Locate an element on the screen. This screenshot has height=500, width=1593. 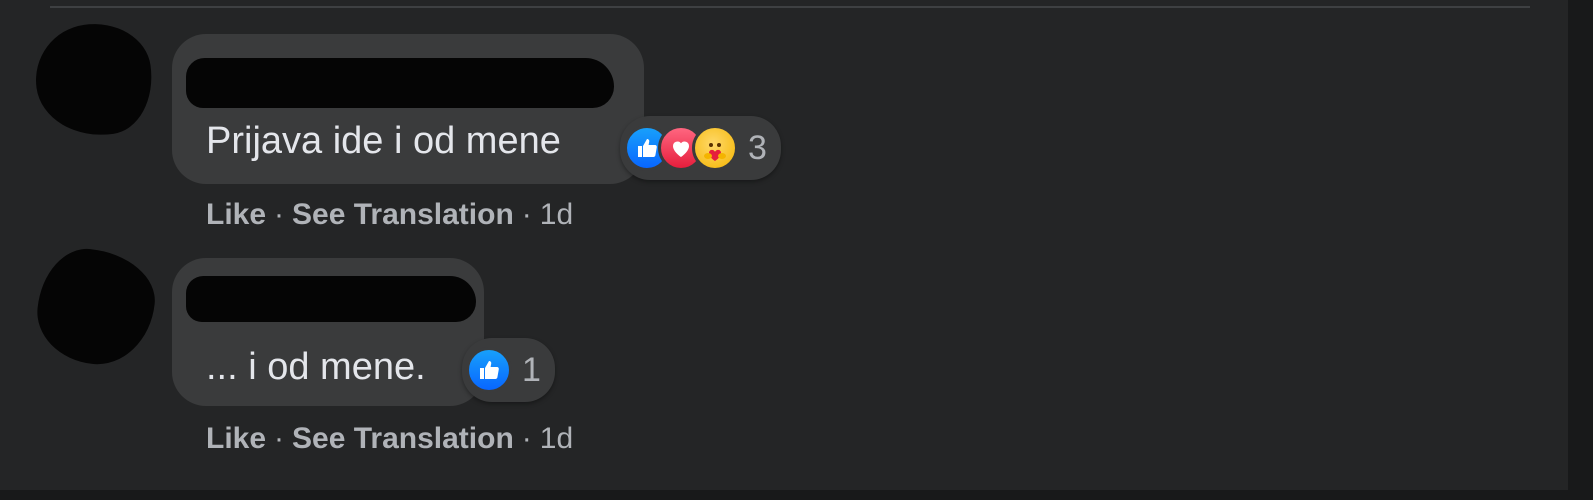
reactions-summary: 1 is located at coordinates (508, 370).